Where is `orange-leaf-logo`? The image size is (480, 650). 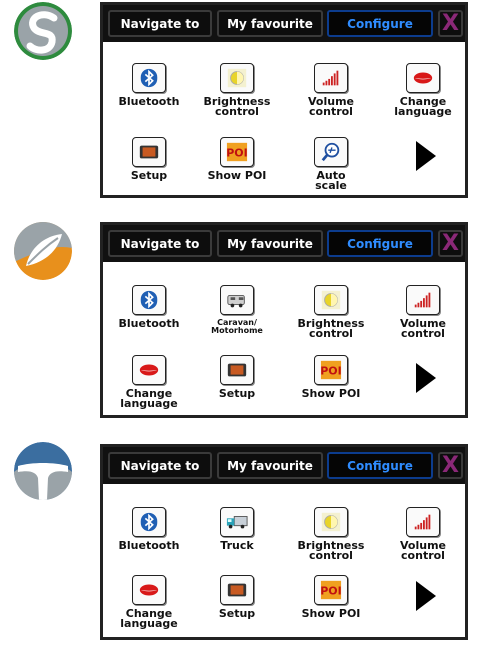 orange-leaf-logo is located at coordinates (43, 251).